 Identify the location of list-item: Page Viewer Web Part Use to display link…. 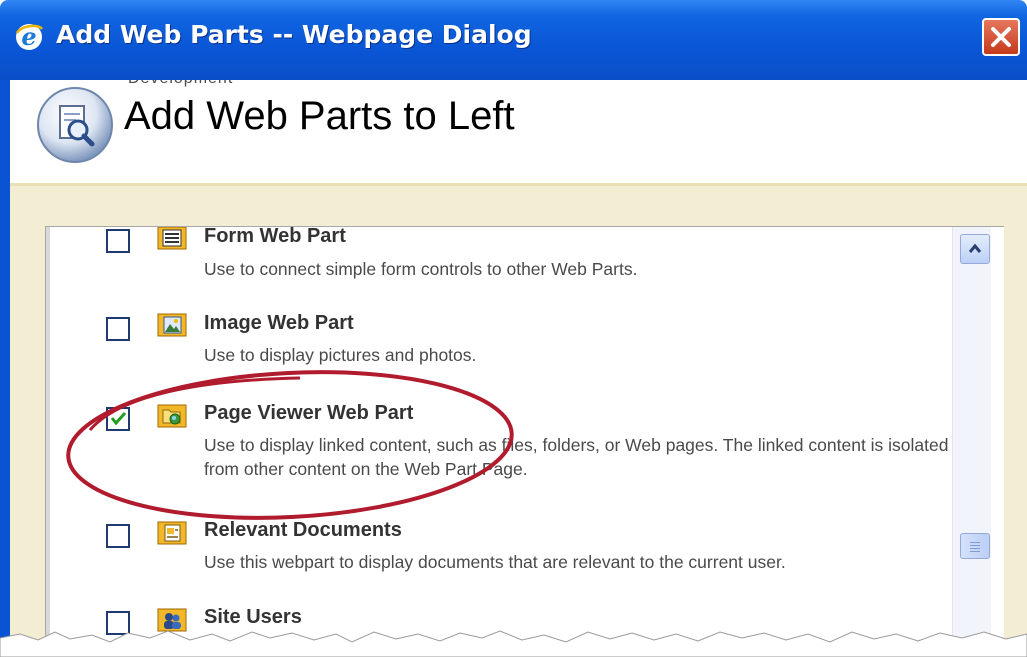
(498, 438).